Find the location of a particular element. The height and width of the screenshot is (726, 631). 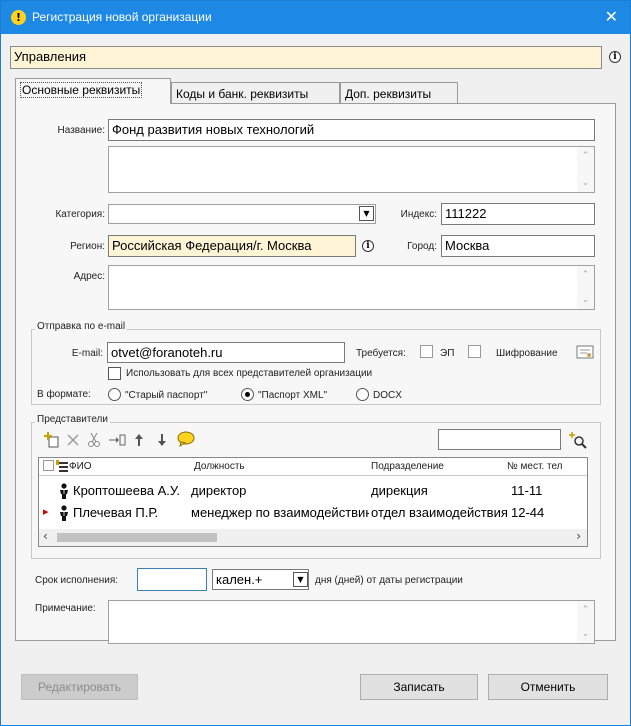

region-input: Российская Федерация/г. Москва is located at coordinates (232, 246).